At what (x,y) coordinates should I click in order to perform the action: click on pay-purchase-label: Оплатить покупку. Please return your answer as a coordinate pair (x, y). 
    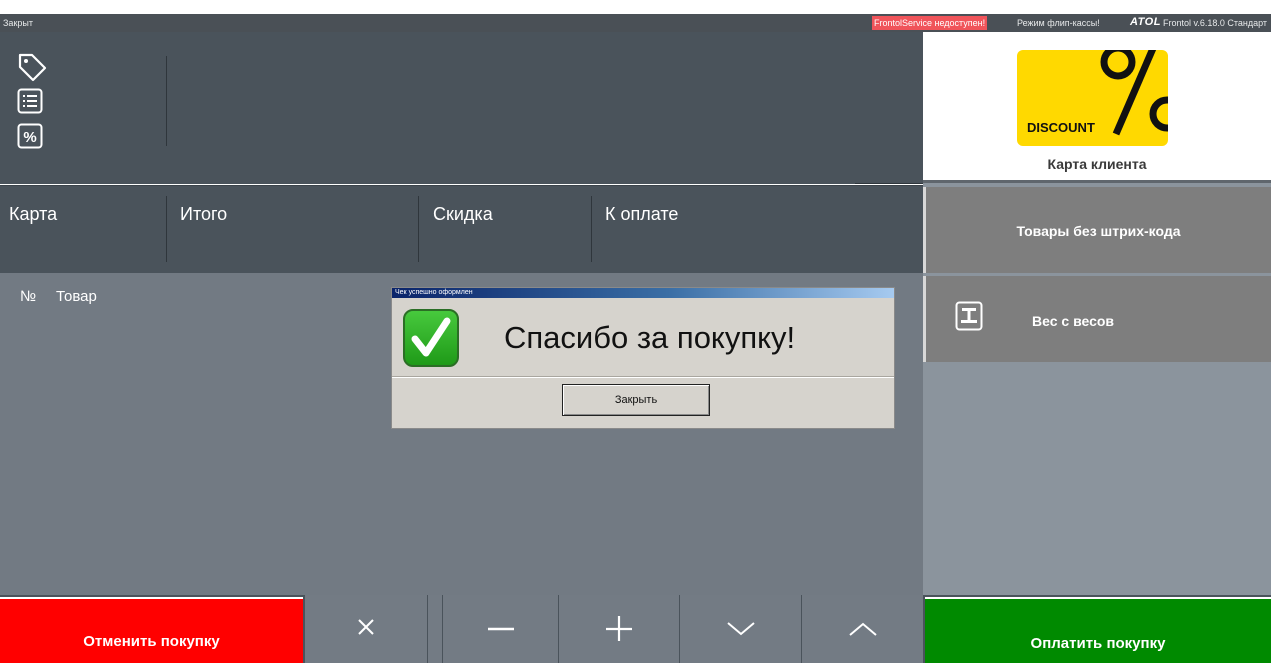
    Looking at the image, I should click on (1098, 643).